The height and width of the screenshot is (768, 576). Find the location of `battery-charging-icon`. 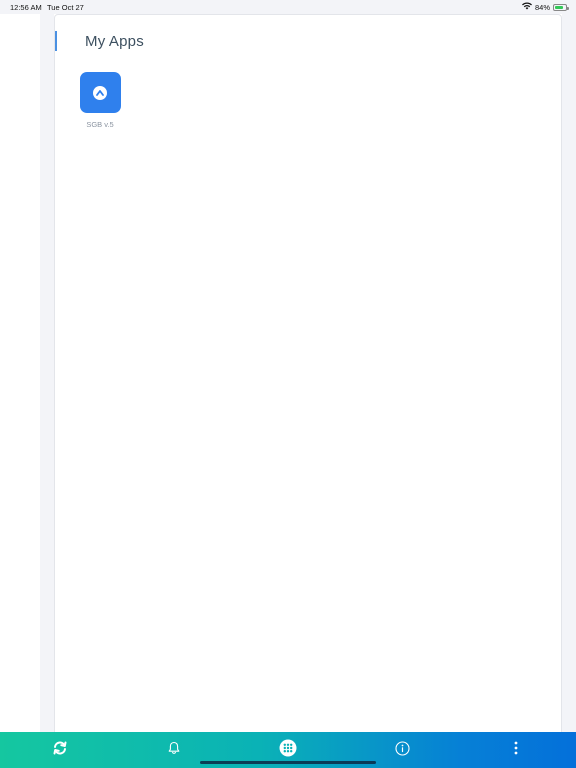

battery-charging-icon is located at coordinates (561, 7).